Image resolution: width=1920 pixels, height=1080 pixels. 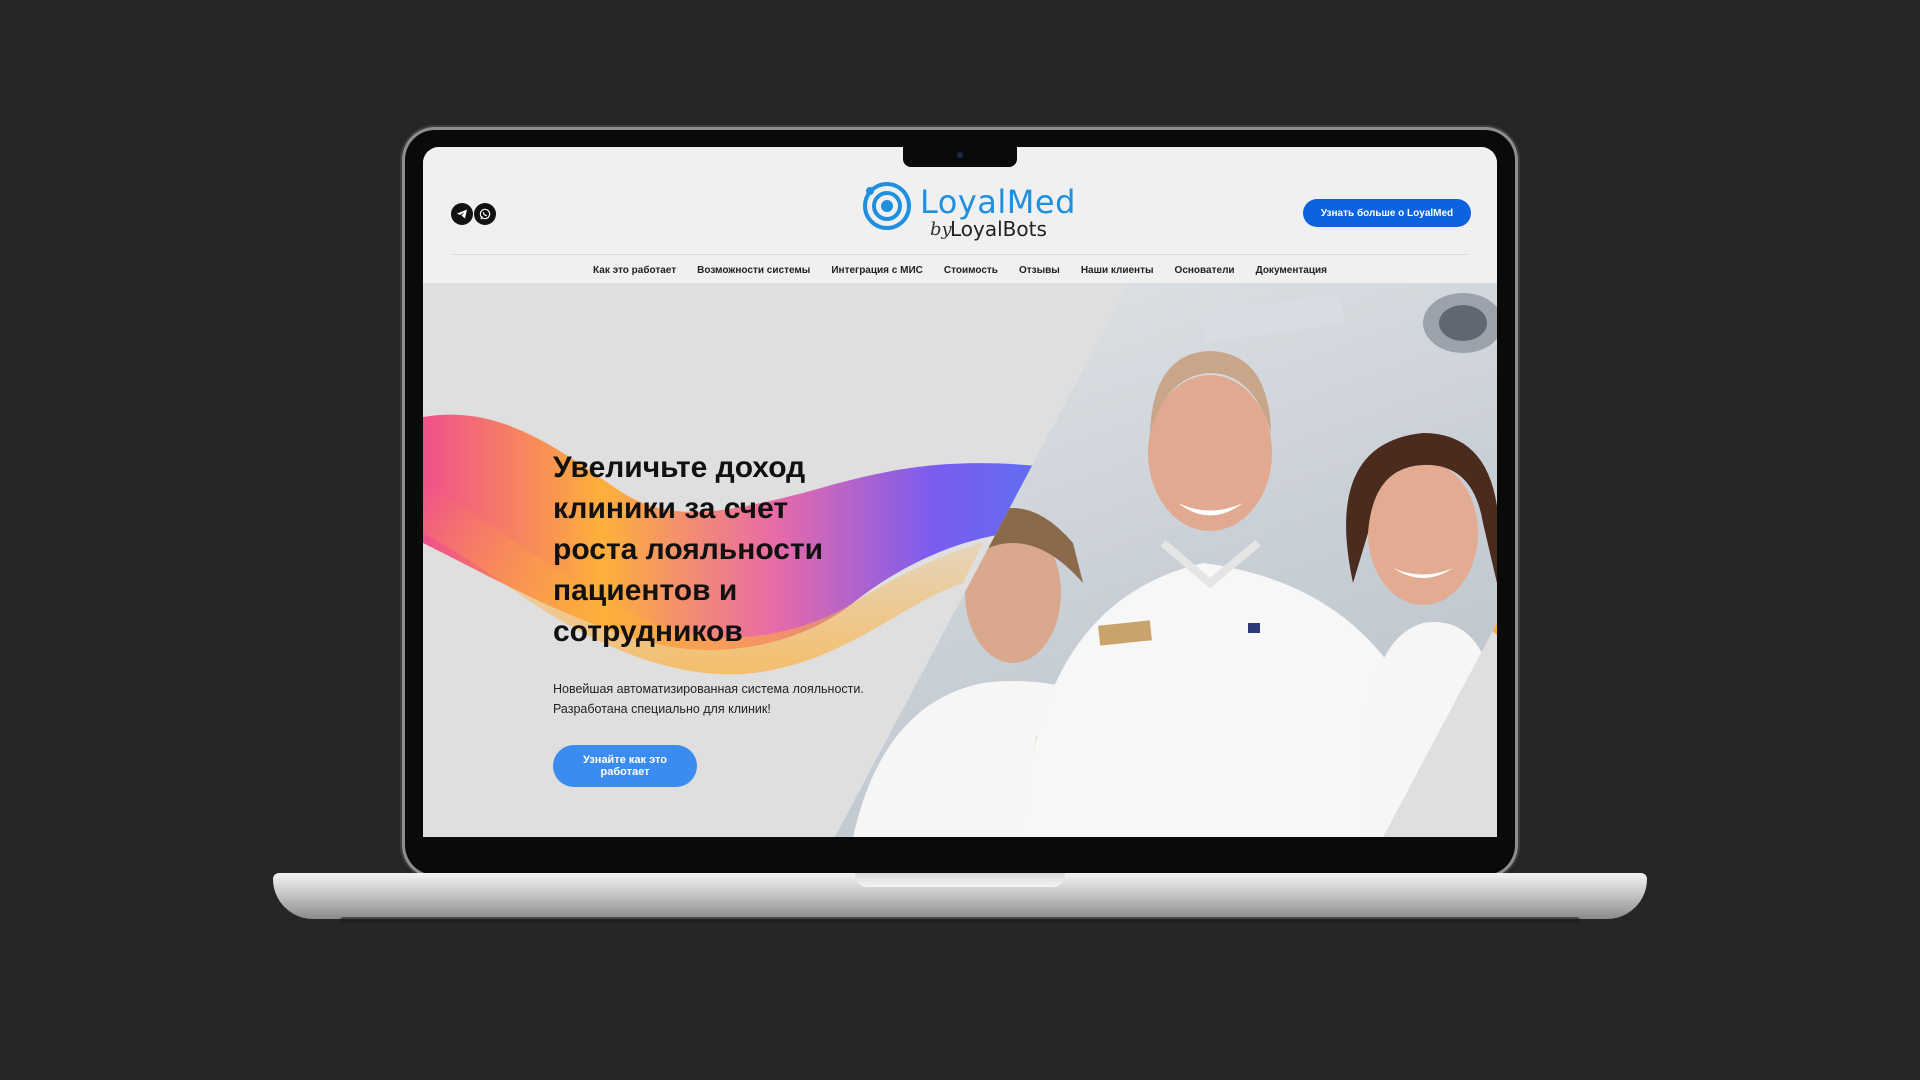 What do you see at coordinates (998, 229) in the screenshot?
I see `logo-company: LoyalBots` at bounding box center [998, 229].